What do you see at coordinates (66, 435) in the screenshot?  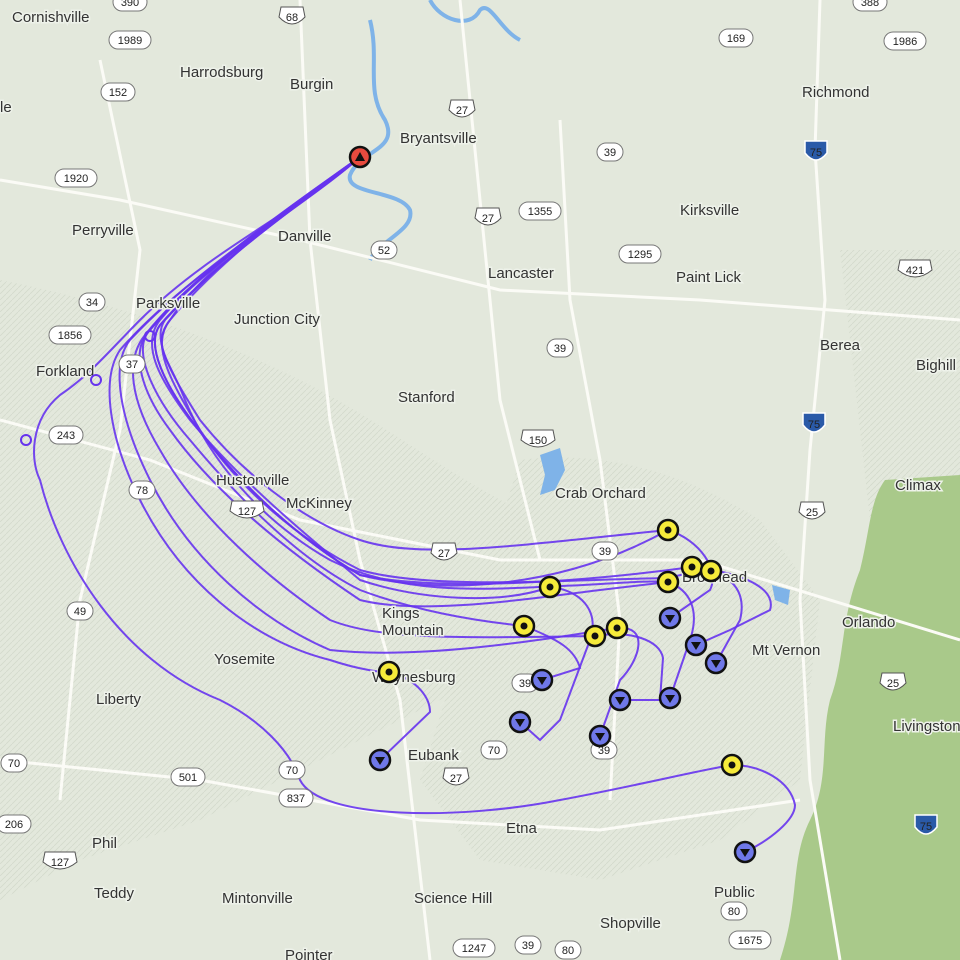 I see `route-shield-r243: 243` at bounding box center [66, 435].